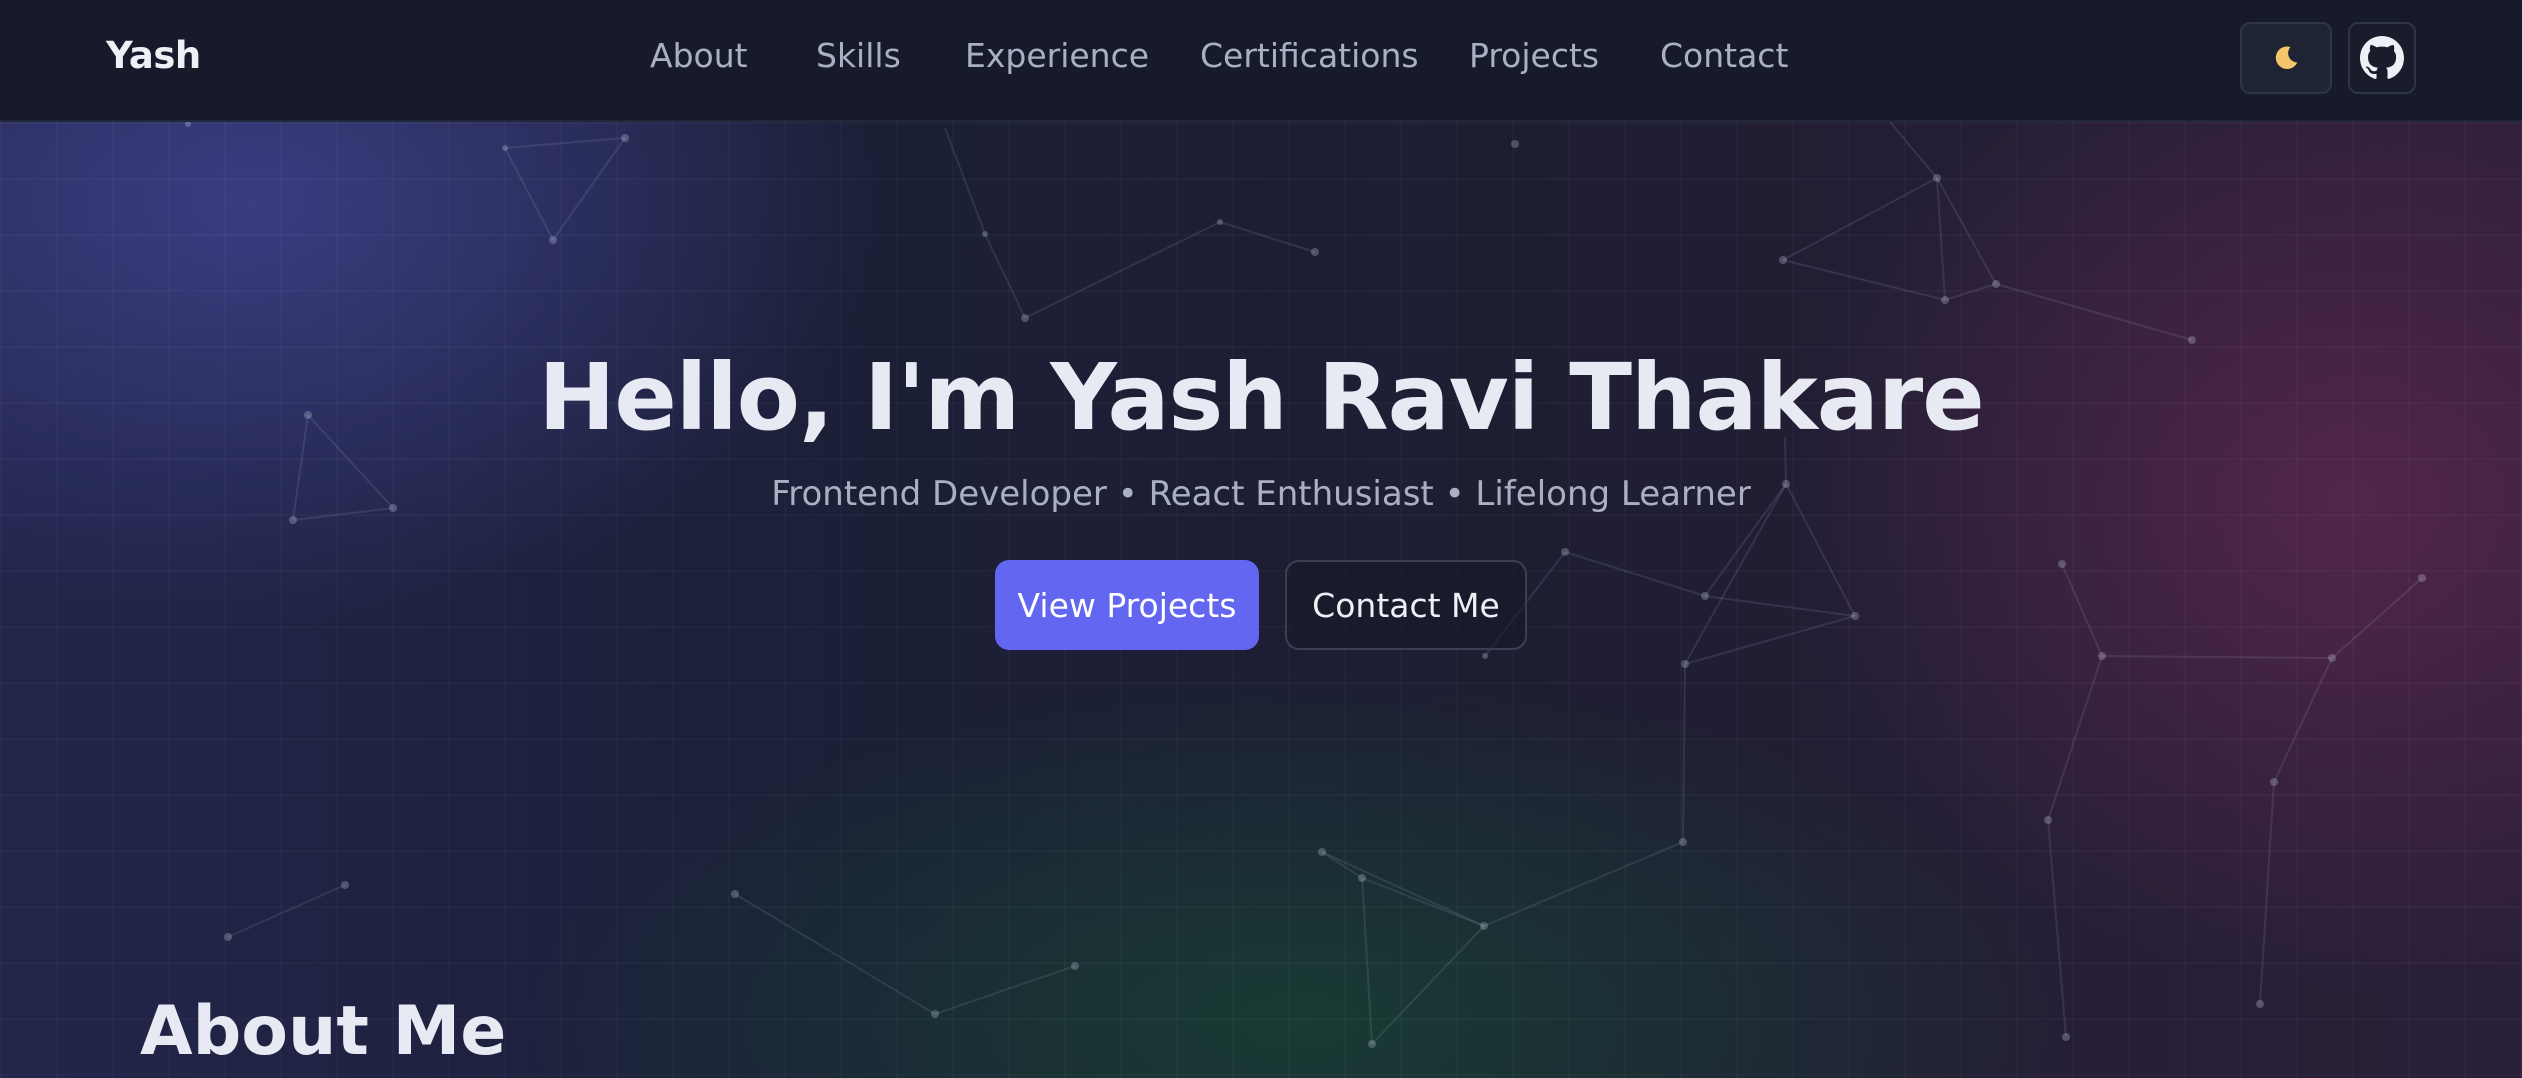 The image size is (2522, 1078). Describe the element at coordinates (1261, 397) in the screenshot. I see `hero-title: Hello, I'm Yash Ravi Thakare` at that location.